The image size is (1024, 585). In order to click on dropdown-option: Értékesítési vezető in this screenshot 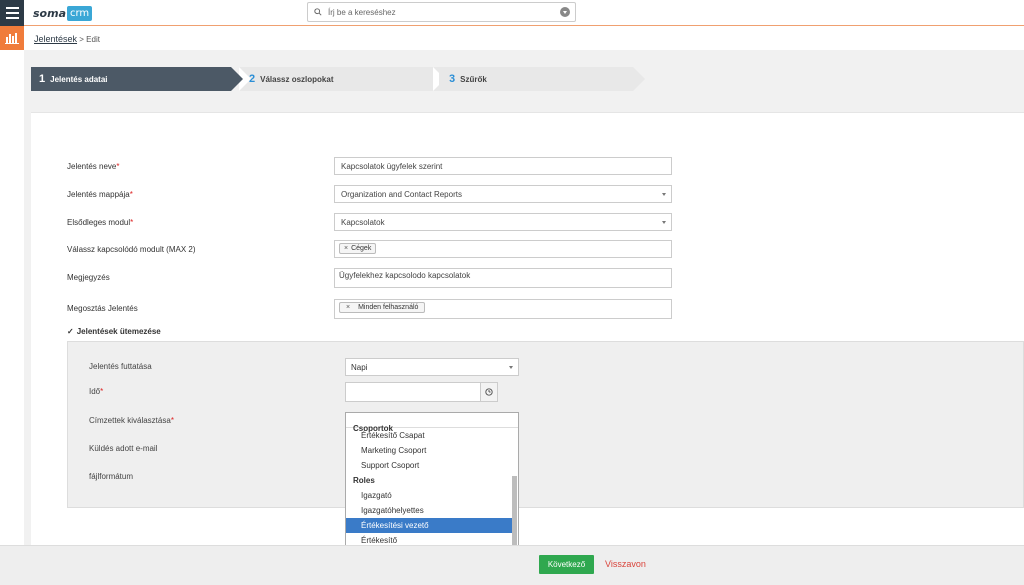, I will do `click(429, 525)`.